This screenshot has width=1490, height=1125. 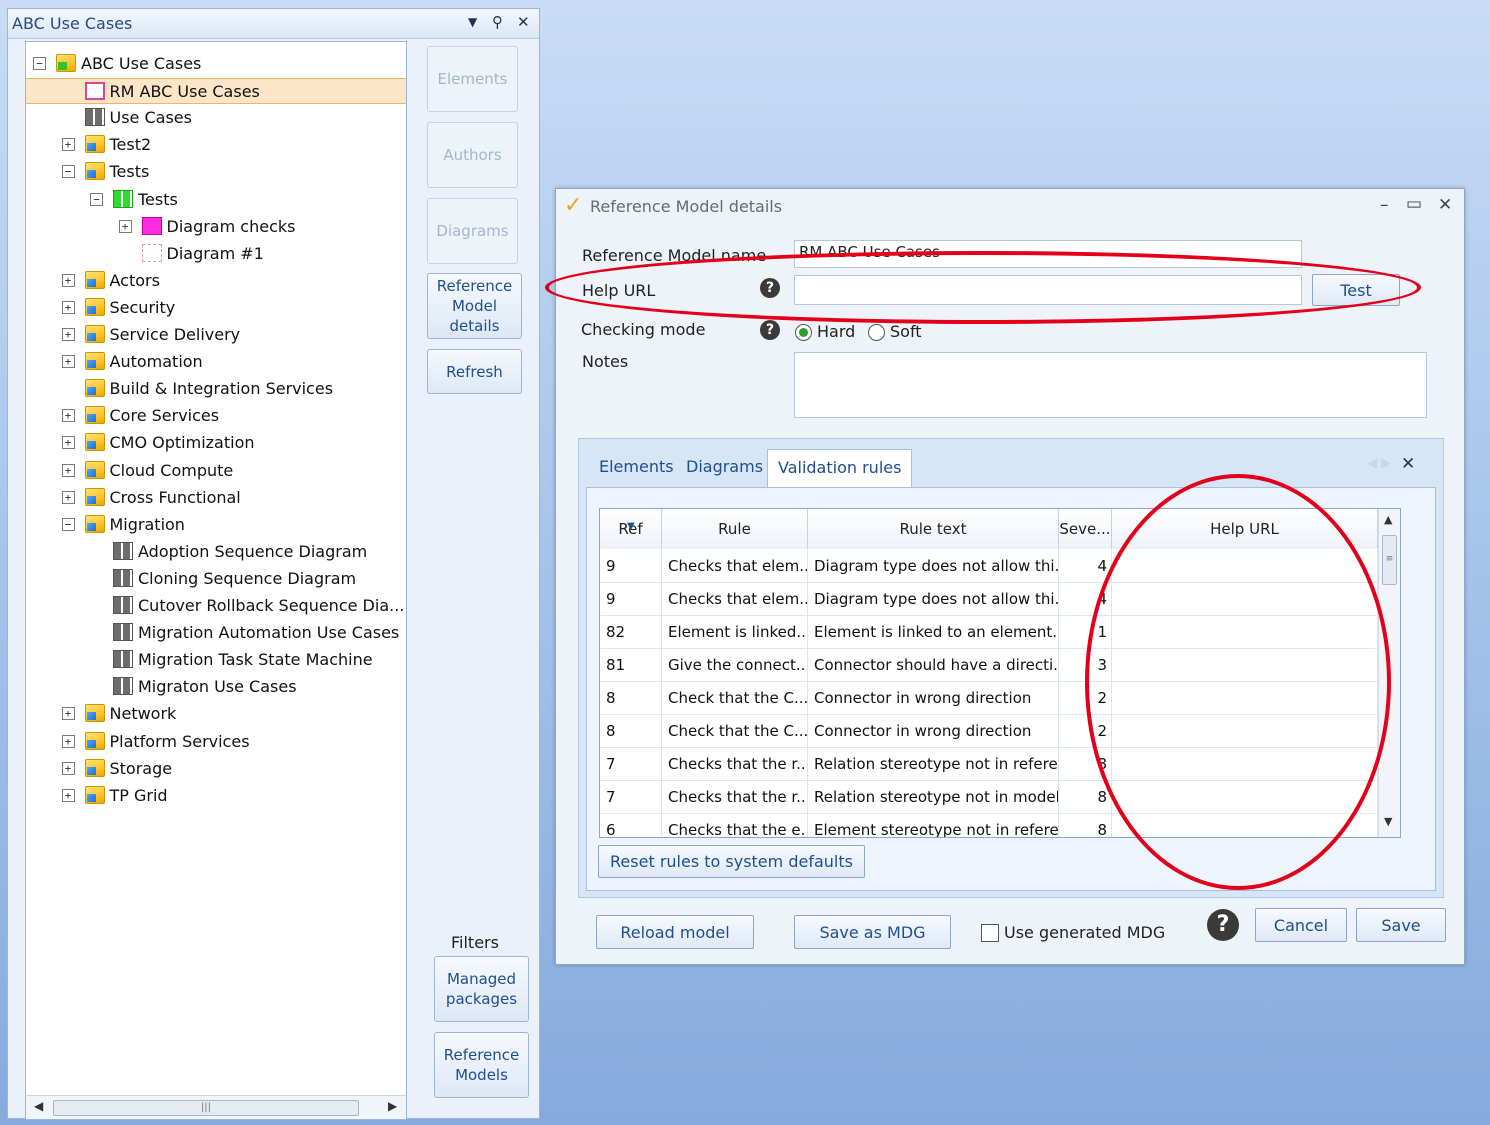 I want to click on tree-item: + TP Grid, so click(x=216, y=796).